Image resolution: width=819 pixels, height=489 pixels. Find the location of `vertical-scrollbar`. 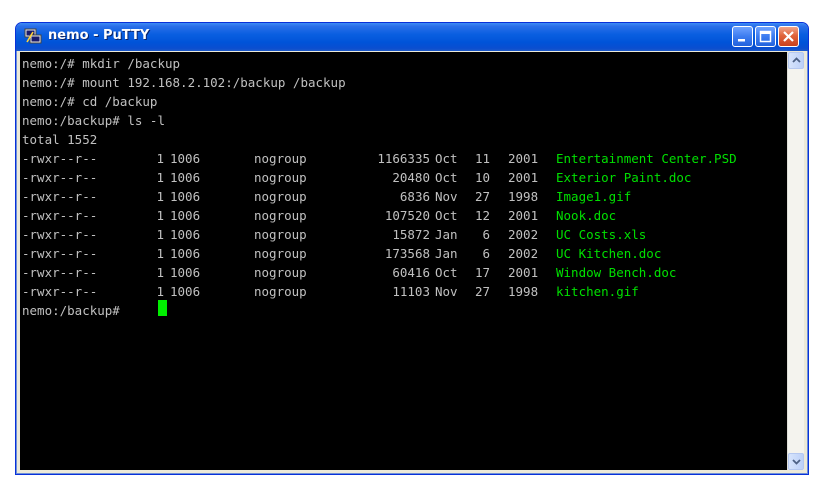

vertical-scrollbar is located at coordinates (795, 261).